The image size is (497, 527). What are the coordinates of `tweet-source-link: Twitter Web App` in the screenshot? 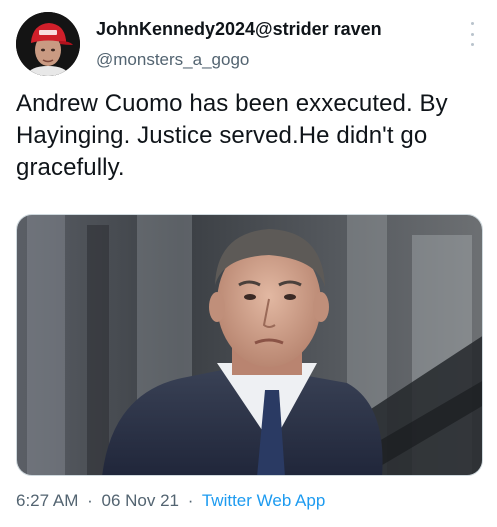 It's located at (263, 500).